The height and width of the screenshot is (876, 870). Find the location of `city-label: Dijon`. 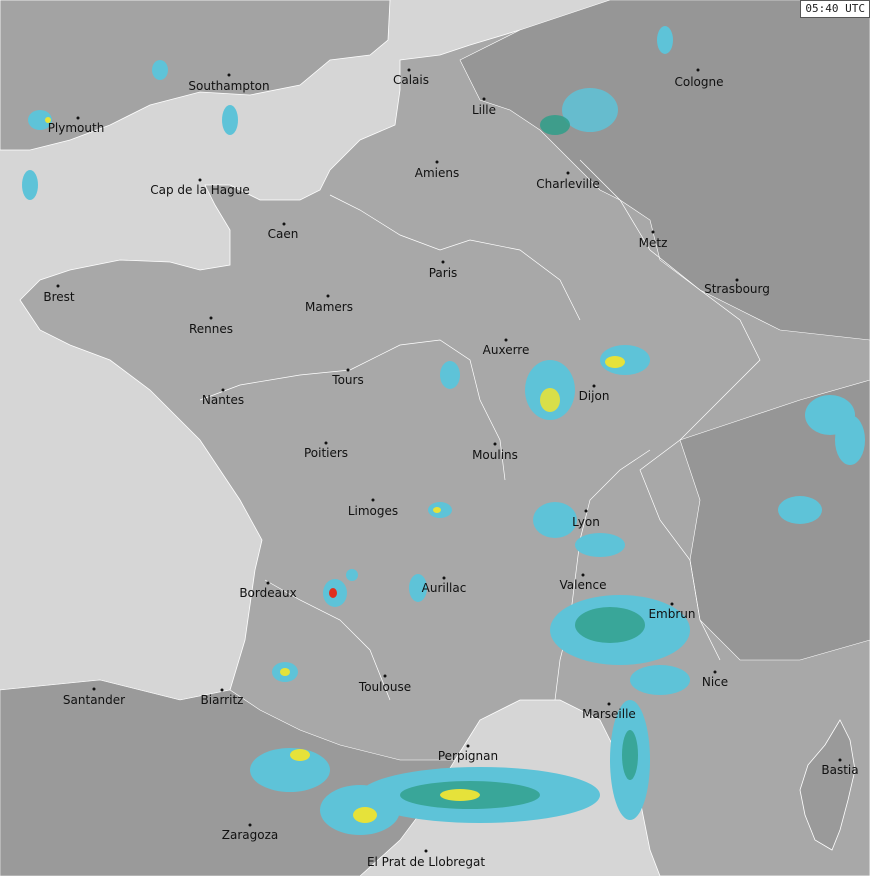

city-label: Dijon is located at coordinates (594, 396).